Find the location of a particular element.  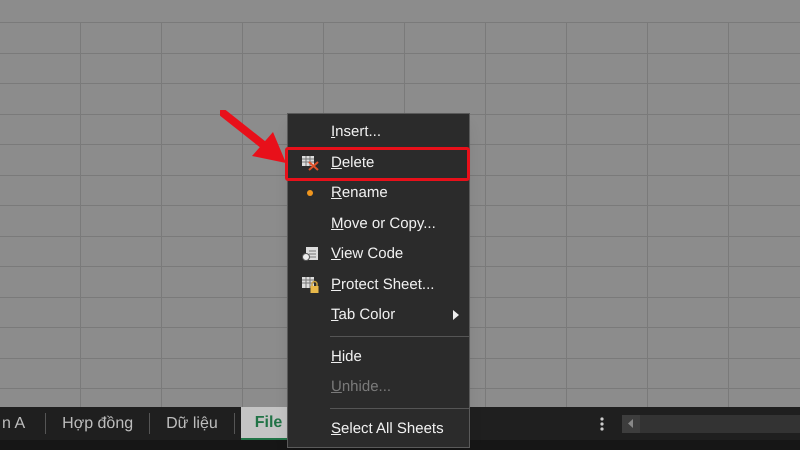

submenu-arrow-icon is located at coordinates (456, 315).